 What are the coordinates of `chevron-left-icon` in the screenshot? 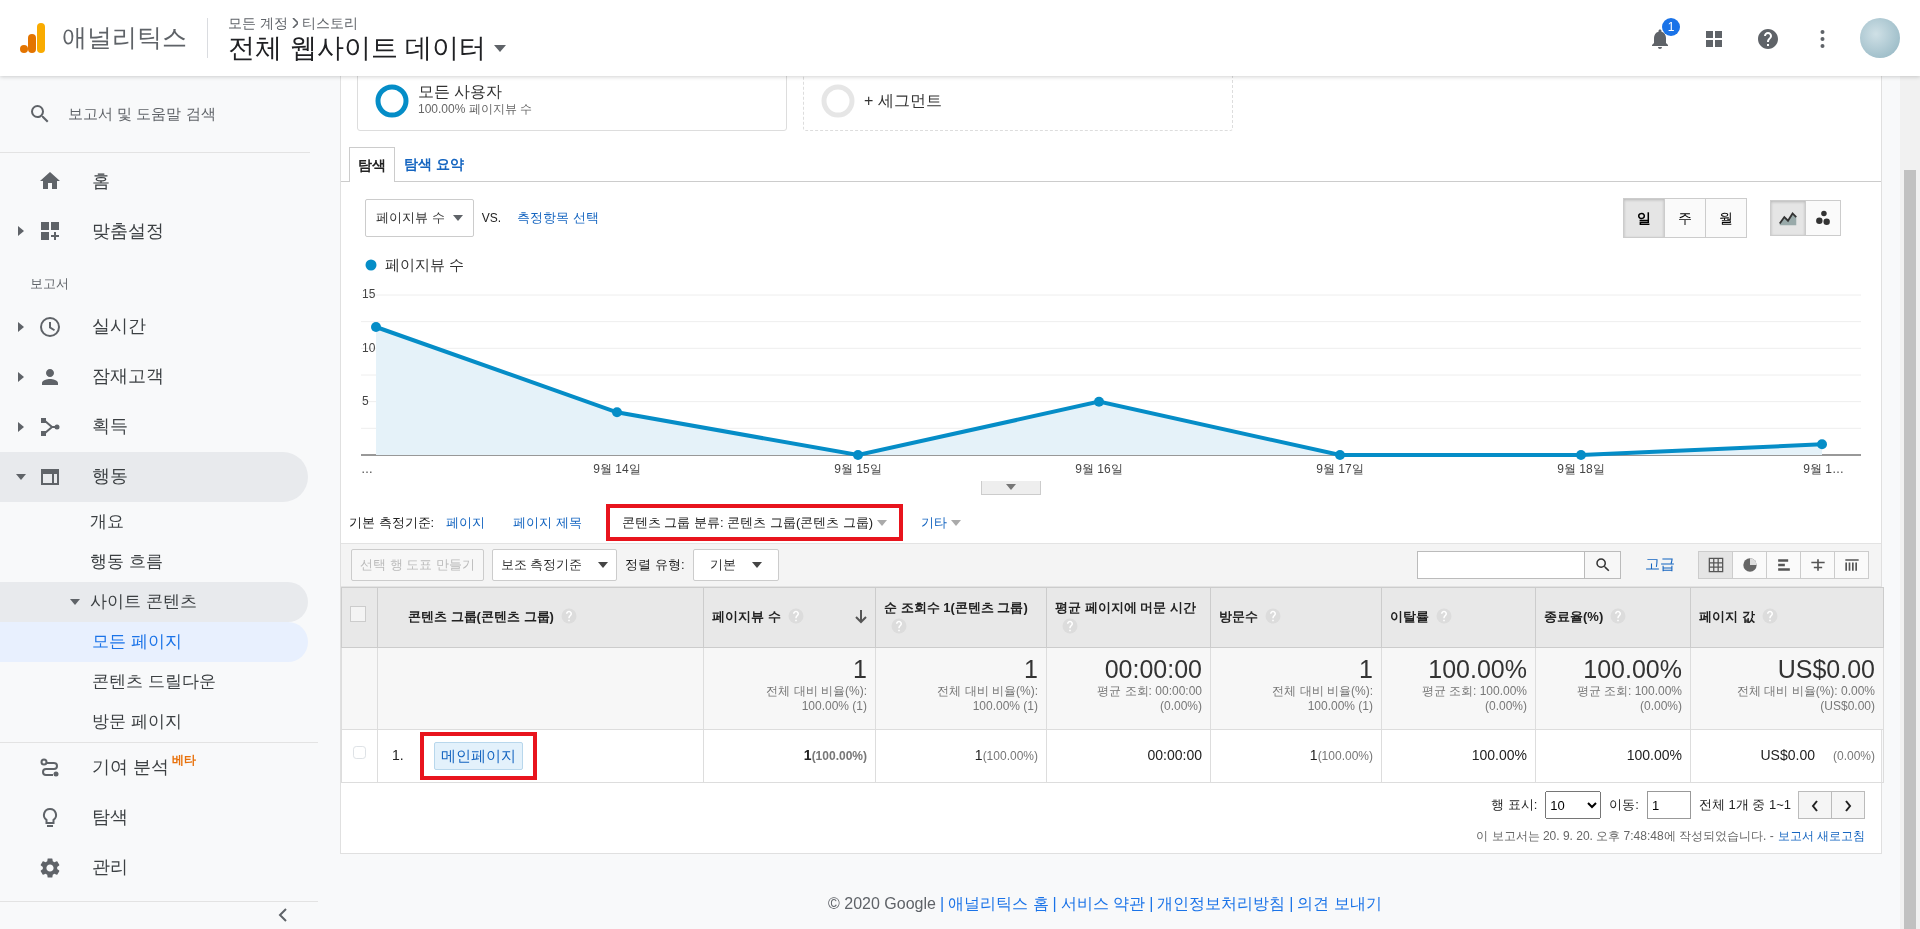 It's located at (1815, 805).